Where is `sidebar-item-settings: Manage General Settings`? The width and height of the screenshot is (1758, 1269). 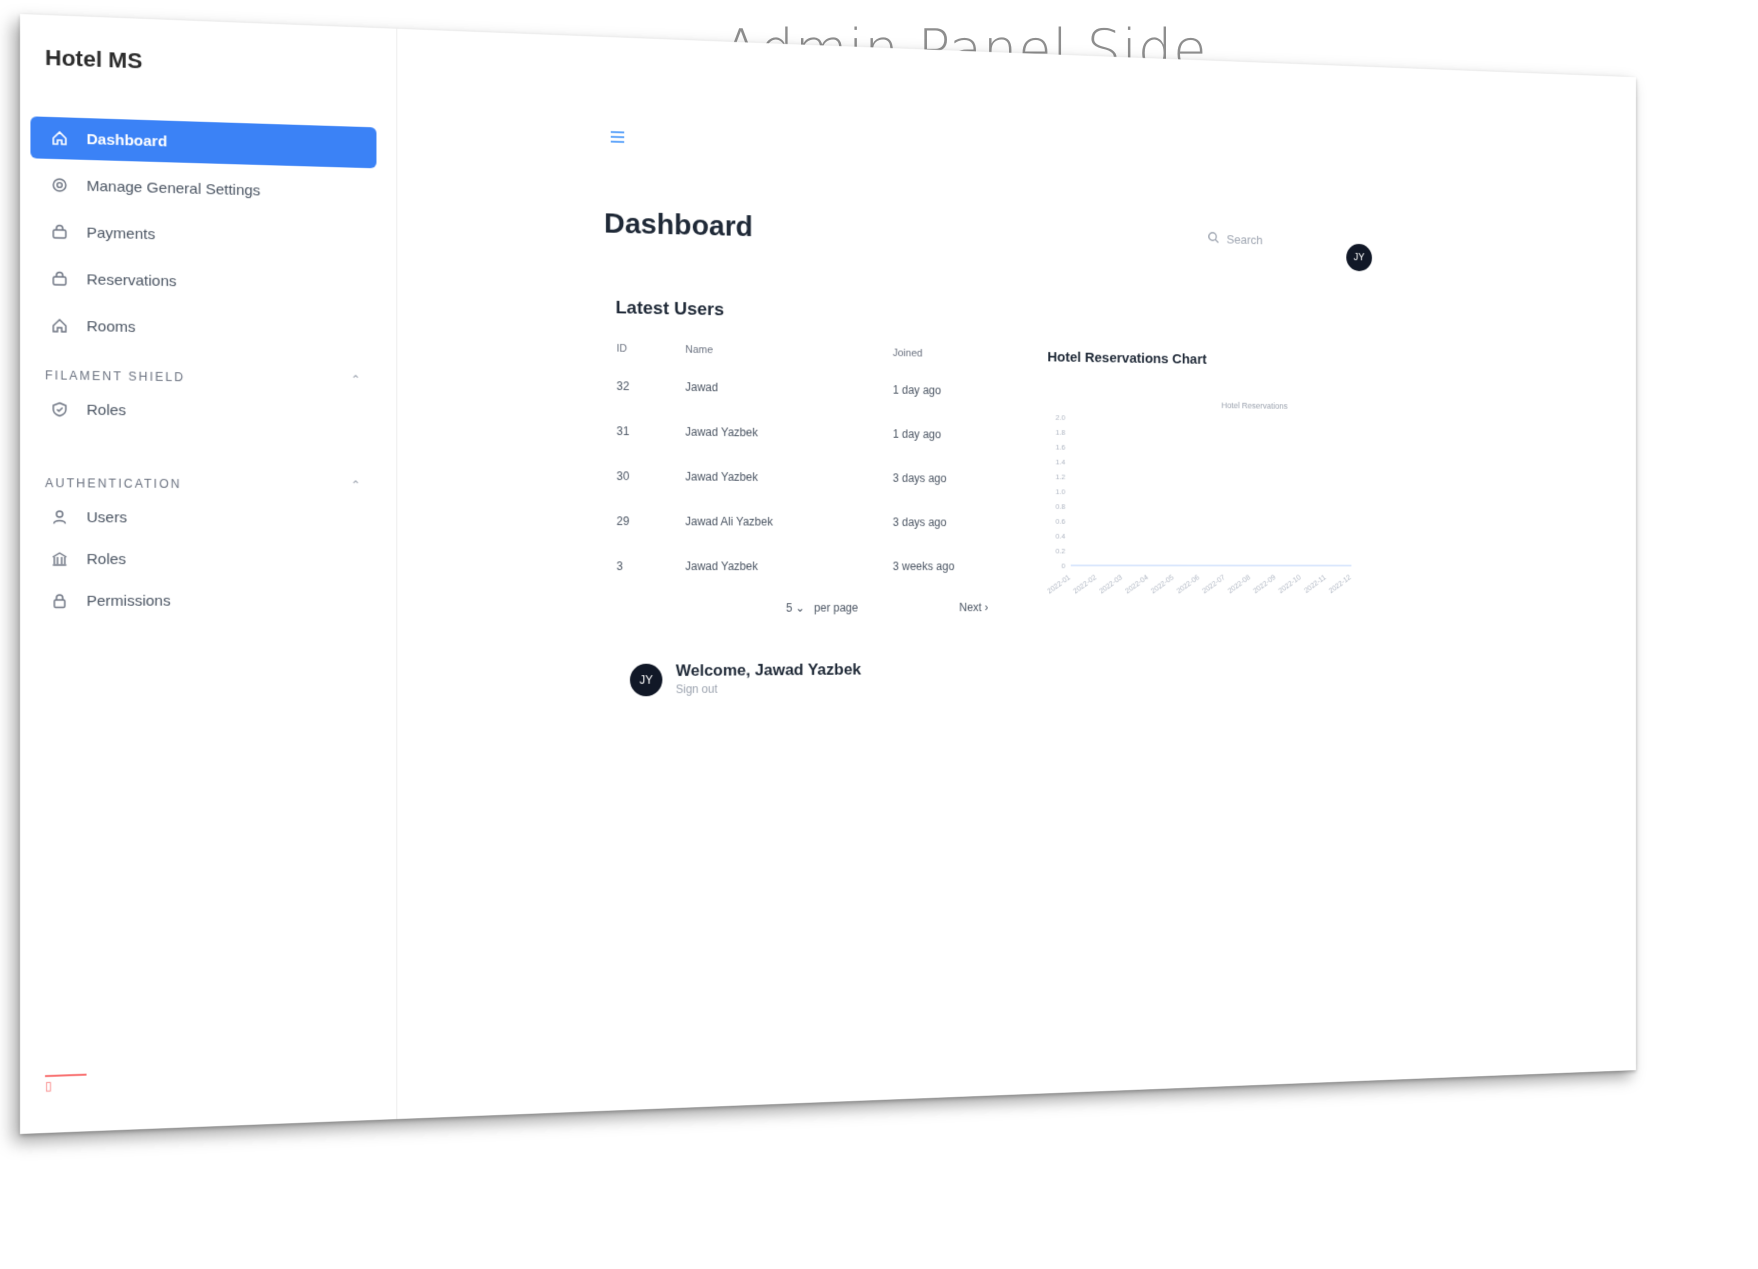 sidebar-item-settings: Manage General Settings is located at coordinates (203, 188).